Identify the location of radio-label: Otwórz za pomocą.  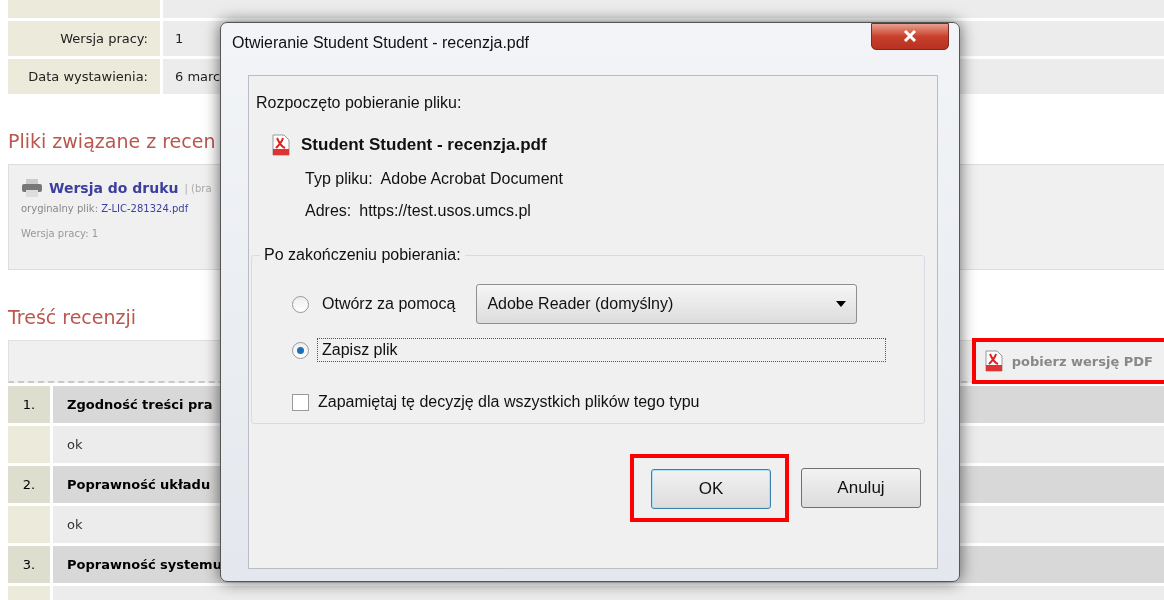
(389, 304).